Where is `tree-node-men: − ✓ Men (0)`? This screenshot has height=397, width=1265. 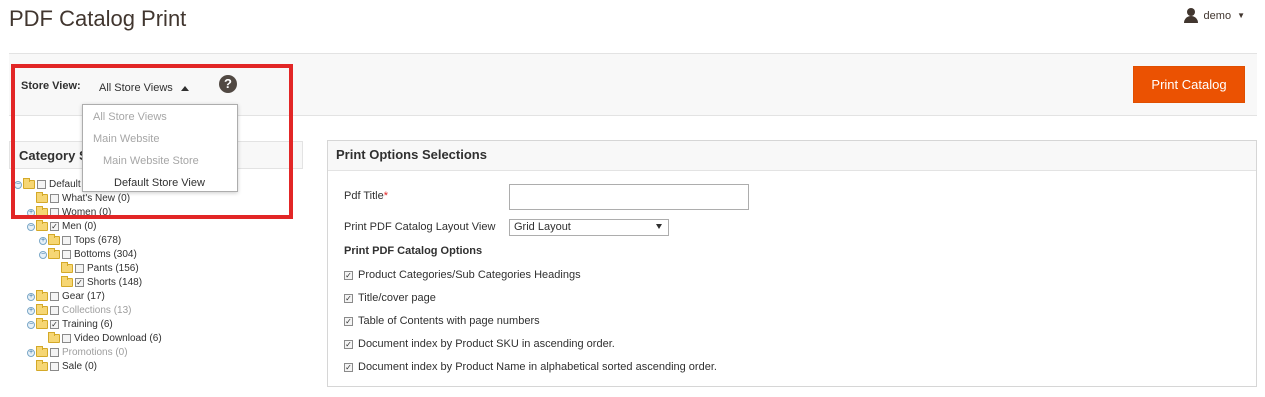 tree-node-men: − ✓ Men (0) is located at coordinates (61, 226).